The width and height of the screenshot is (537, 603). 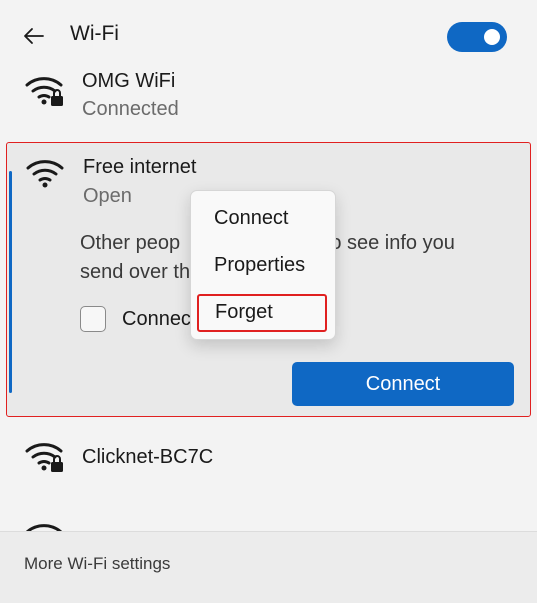 I want to click on menu-item-label: Properties, so click(x=260, y=265).